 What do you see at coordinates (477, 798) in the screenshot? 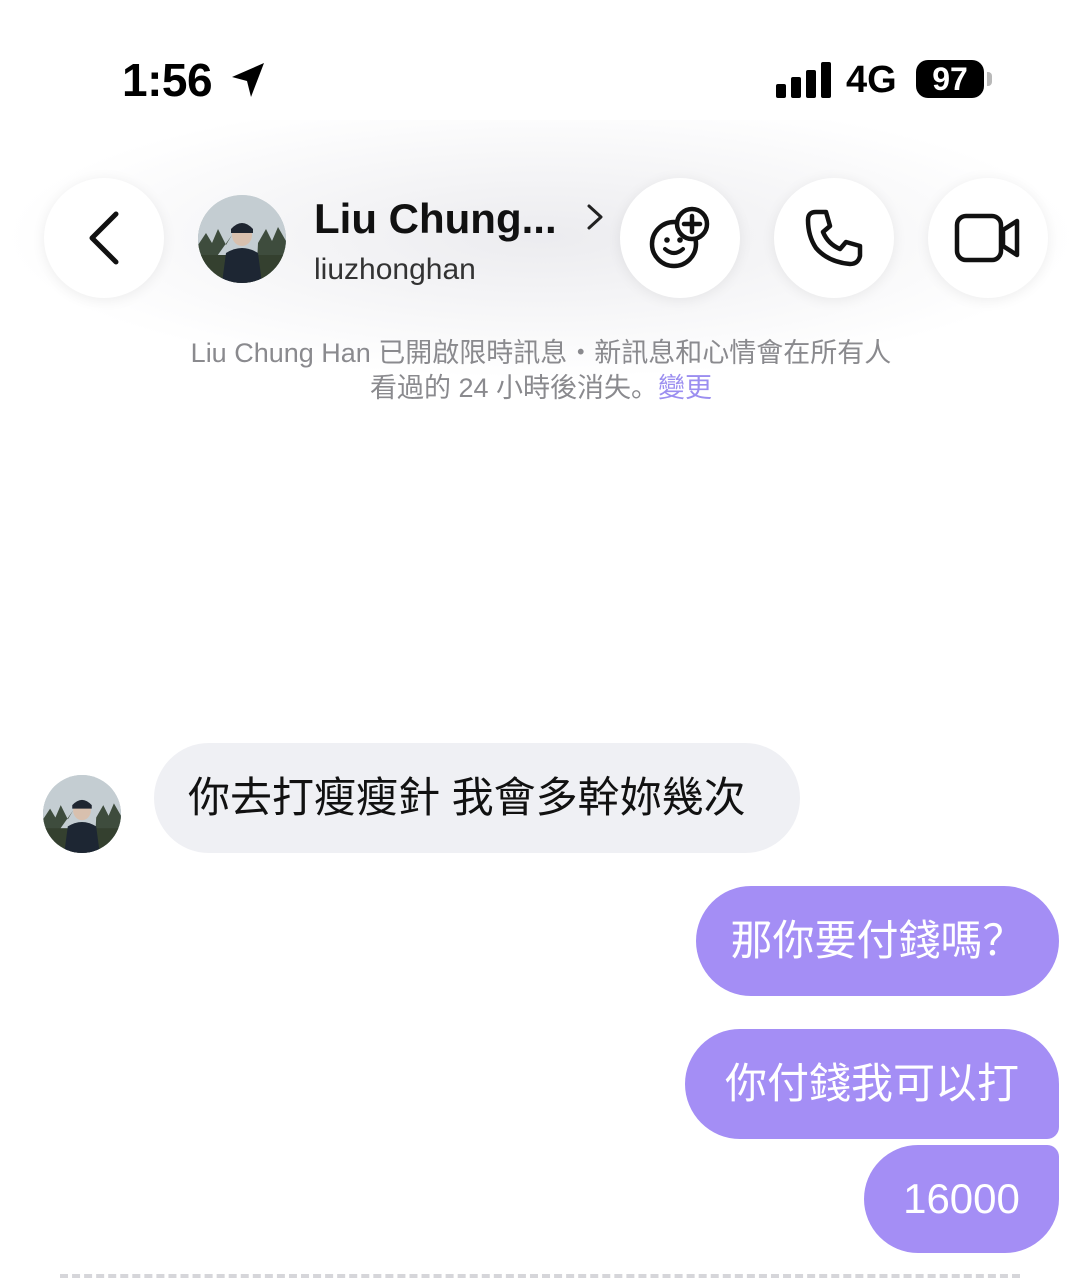
I see `message-bubble-incoming: 你去打瘦瘦針 我會多幹妳幾次` at bounding box center [477, 798].